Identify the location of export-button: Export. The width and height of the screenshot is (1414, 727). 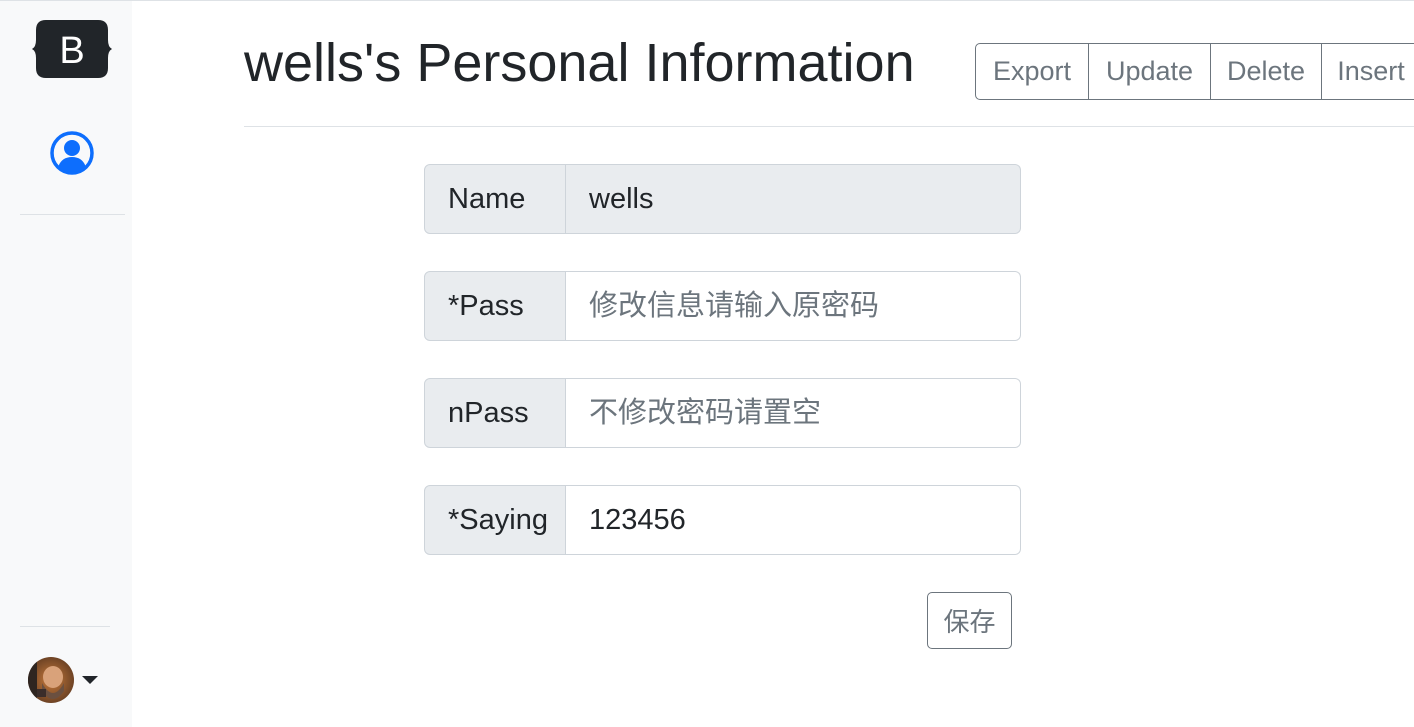
(1032, 71).